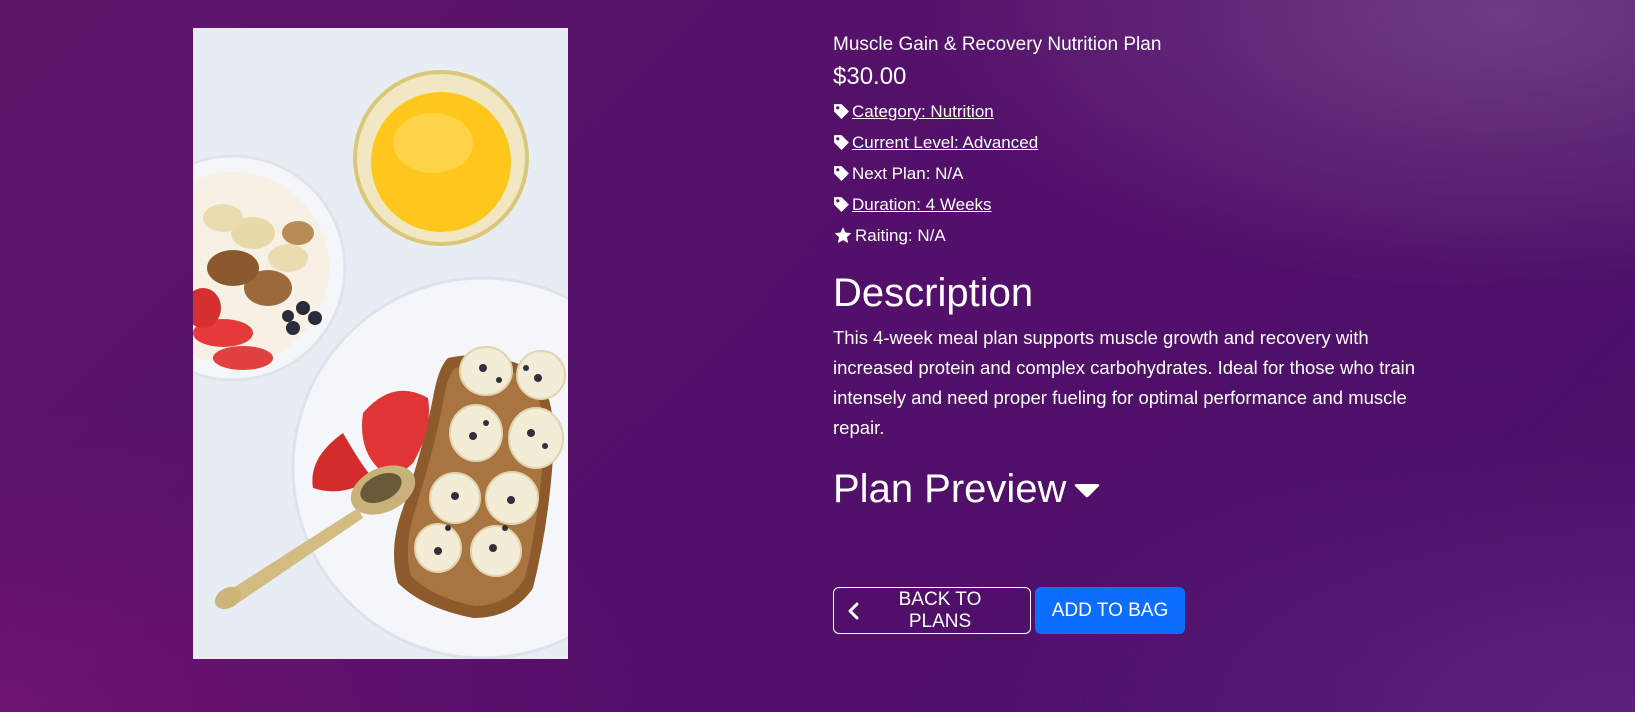  Describe the element at coordinates (997, 44) in the screenshot. I see `product-title: Muscle Gain & Recovery Nutrition Plan` at that location.